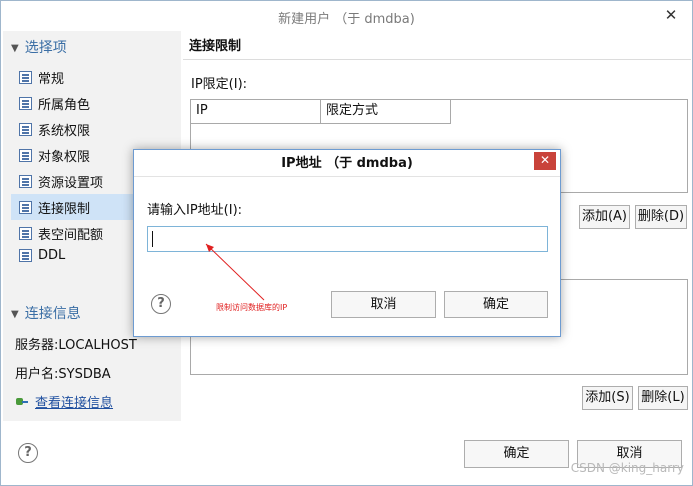  What do you see at coordinates (64, 131) in the screenshot?
I see `sidebar-item-label: 系统权限` at bounding box center [64, 131].